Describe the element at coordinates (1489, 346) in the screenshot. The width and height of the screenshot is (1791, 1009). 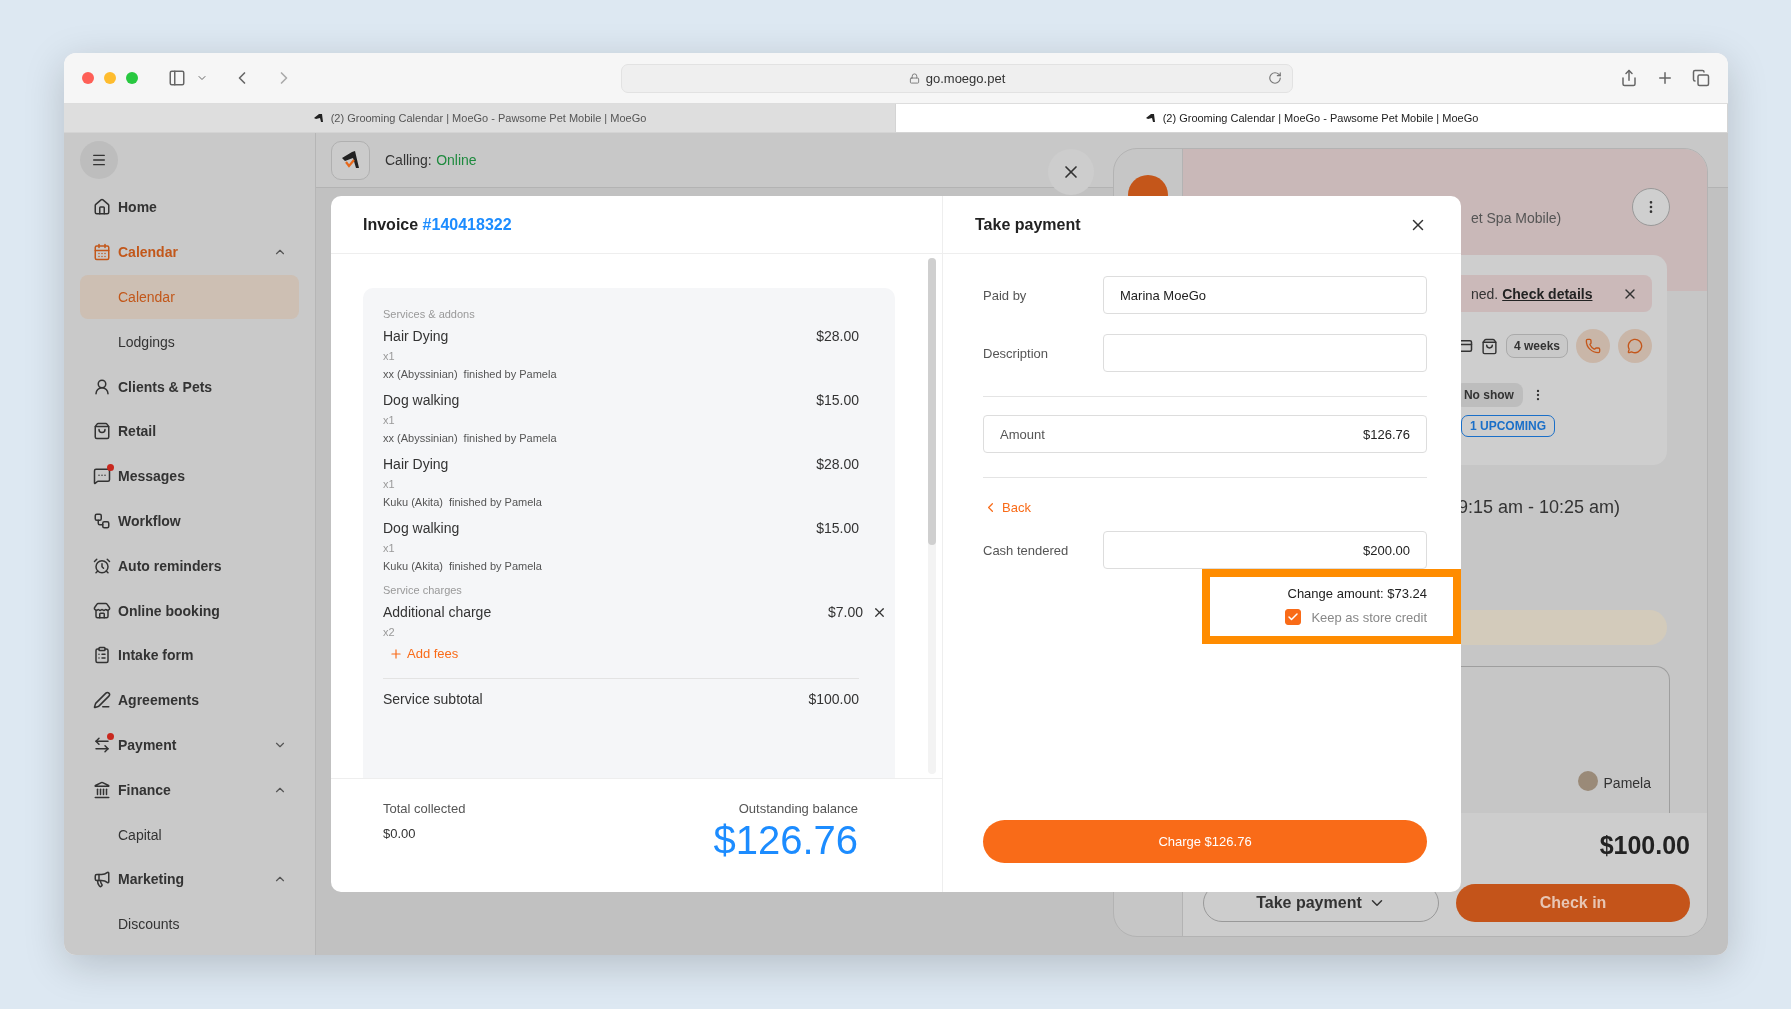
I see `bag-icon` at that location.